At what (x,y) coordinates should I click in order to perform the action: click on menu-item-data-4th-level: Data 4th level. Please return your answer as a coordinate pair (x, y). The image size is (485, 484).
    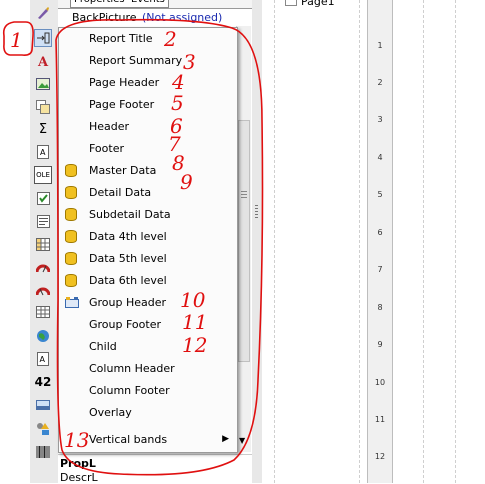
    Looking at the image, I should click on (148, 237).